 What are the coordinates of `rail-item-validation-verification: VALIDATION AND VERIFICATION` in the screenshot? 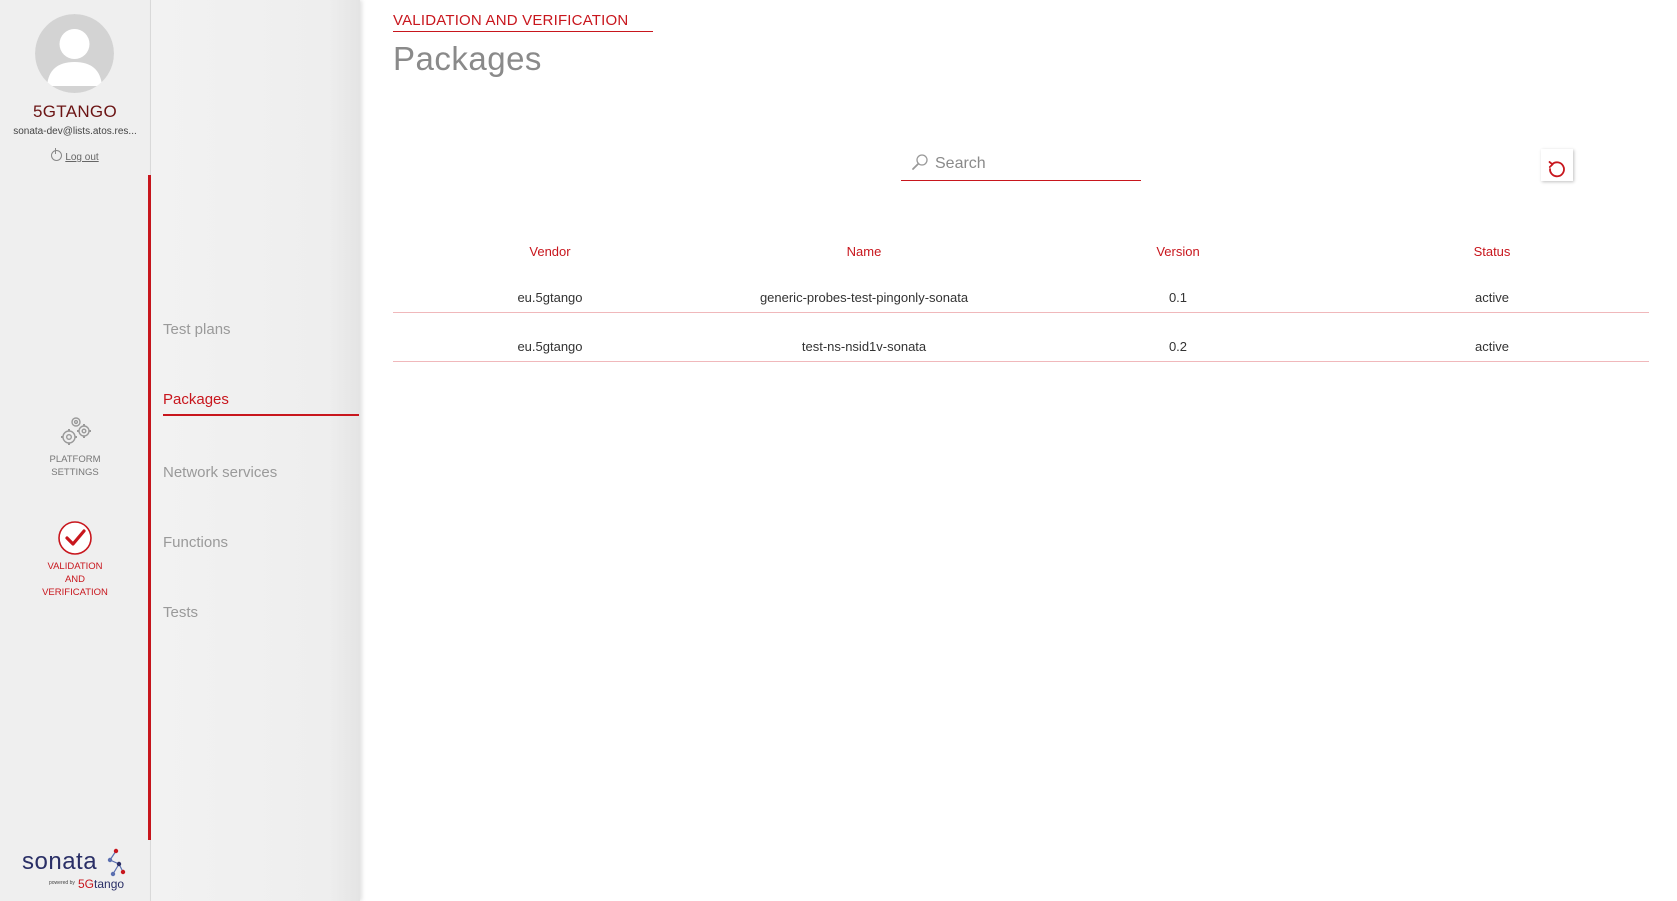 It's located at (75, 559).